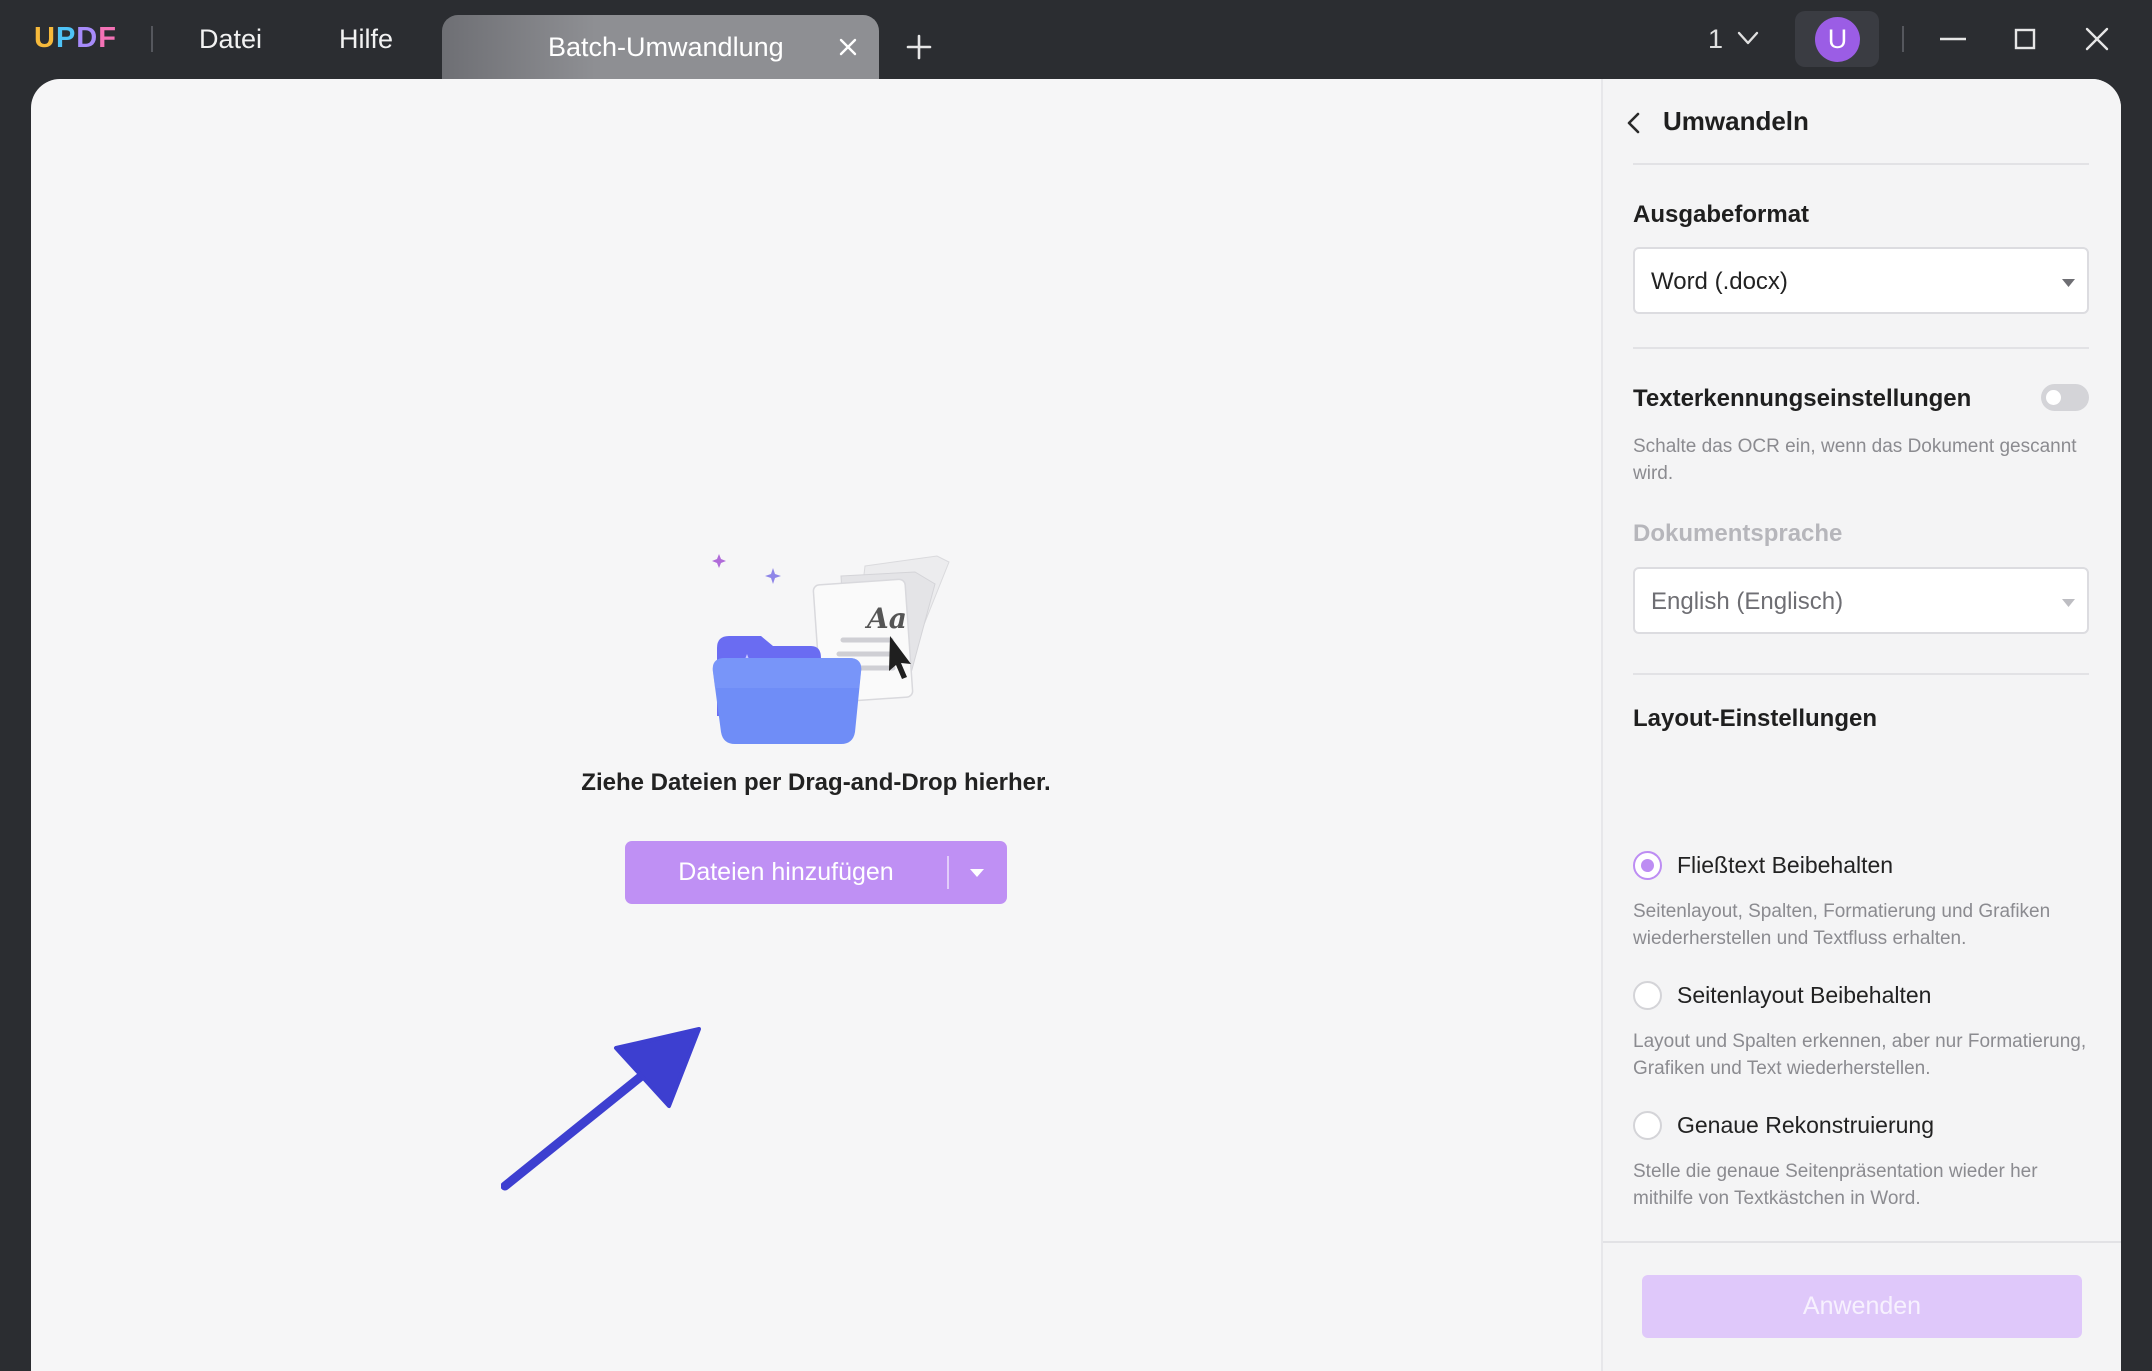 The width and height of the screenshot is (2152, 1371). What do you see at coordinates (786, 872) in the screenshot?
I see `add-files-label: Dateien hinzufügen` at bounding box center [786, 872].